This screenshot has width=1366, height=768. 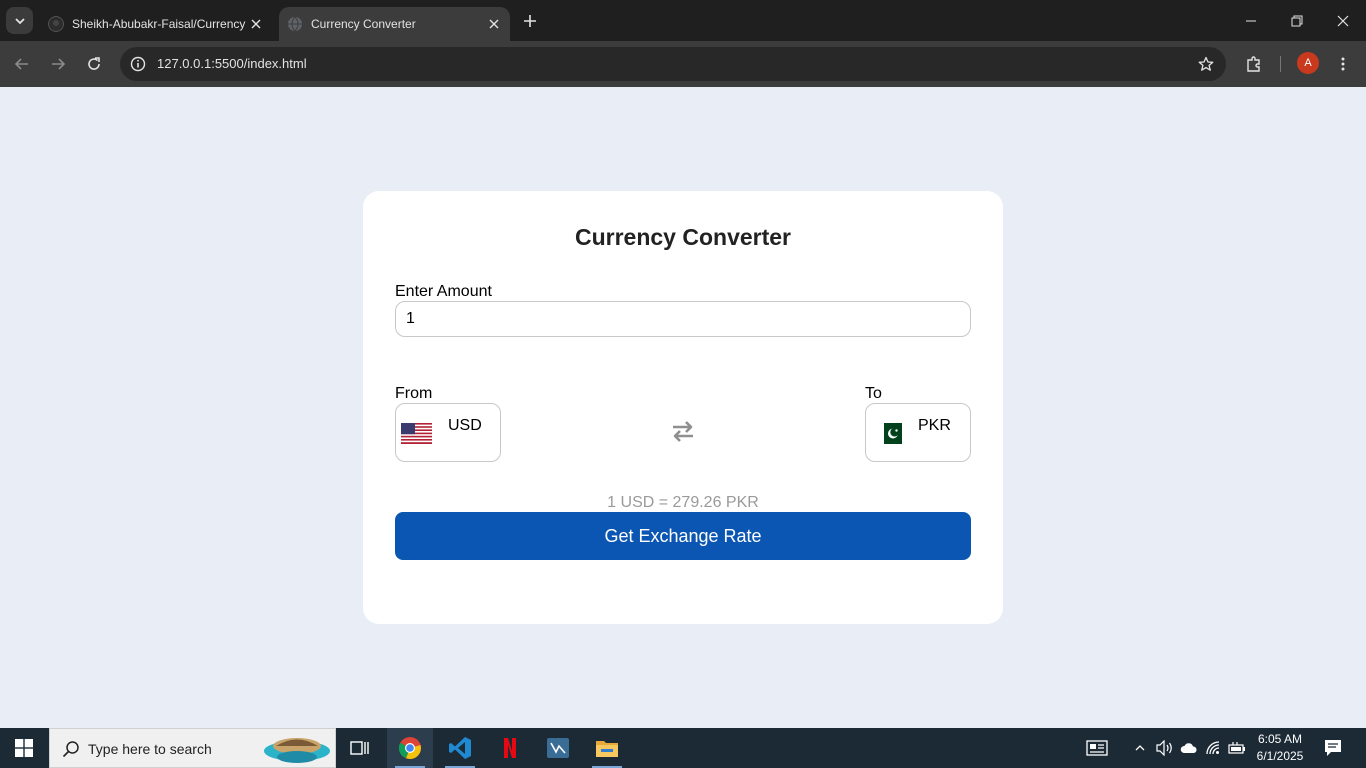 I want to click on tab-search-button, so click(x=19, y=20).